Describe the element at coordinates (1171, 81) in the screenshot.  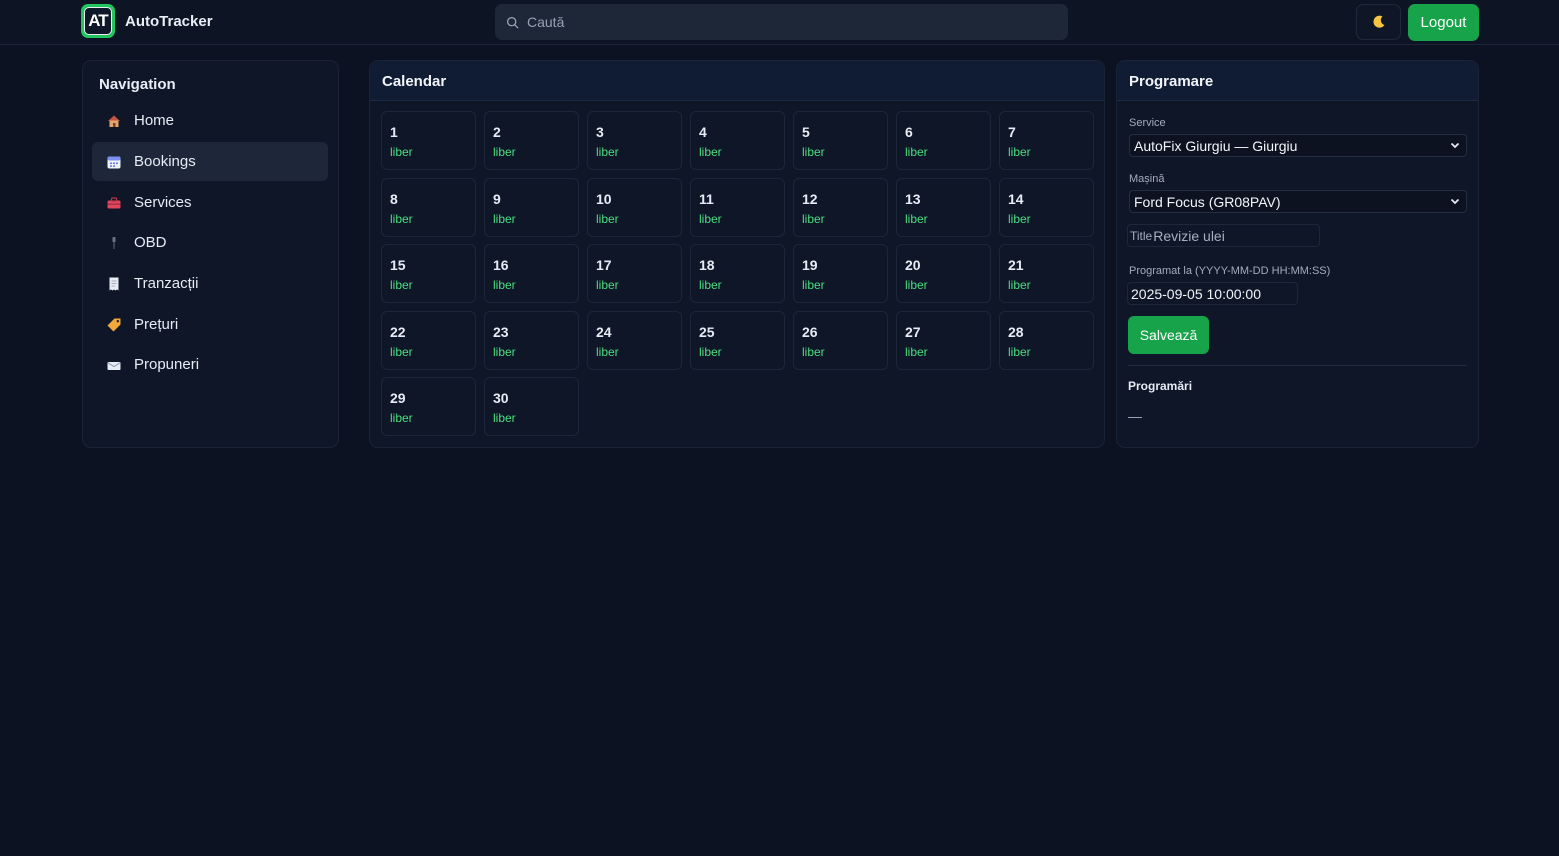
I see `booking-form-title: Programare` at that location.